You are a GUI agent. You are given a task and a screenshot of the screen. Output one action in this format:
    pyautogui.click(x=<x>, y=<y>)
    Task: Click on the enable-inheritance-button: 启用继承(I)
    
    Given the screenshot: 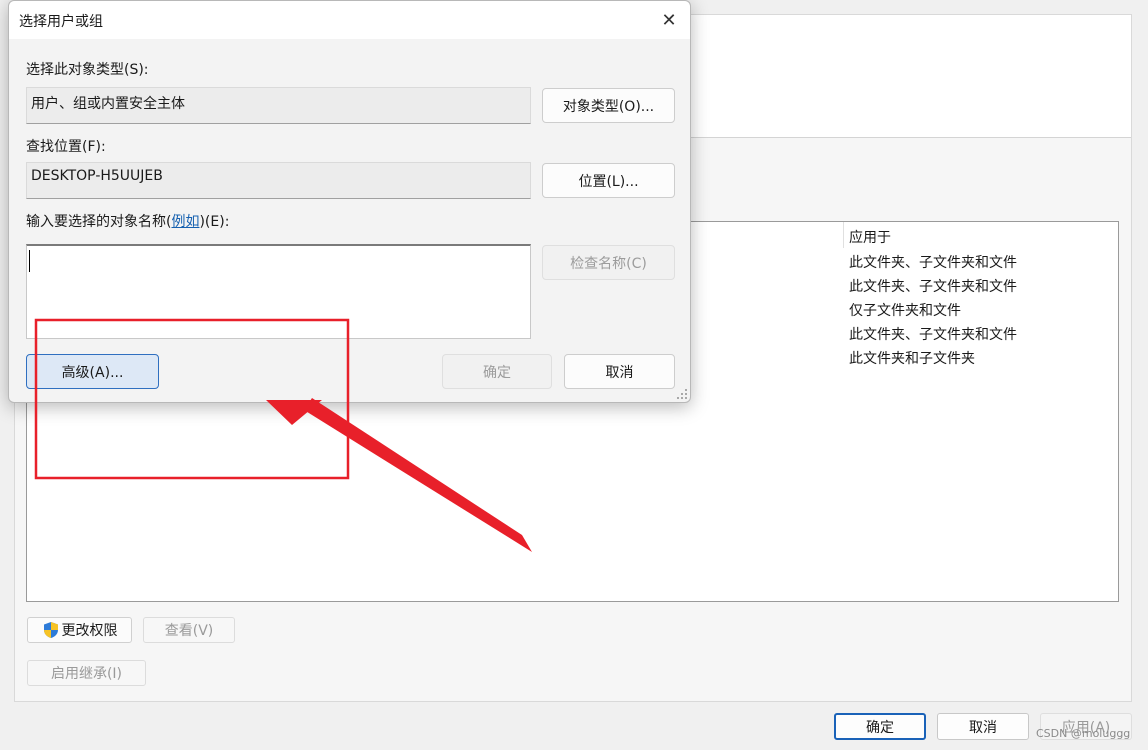 What is the action you would take?
    pyautogui.click(x=86, y=673)
    